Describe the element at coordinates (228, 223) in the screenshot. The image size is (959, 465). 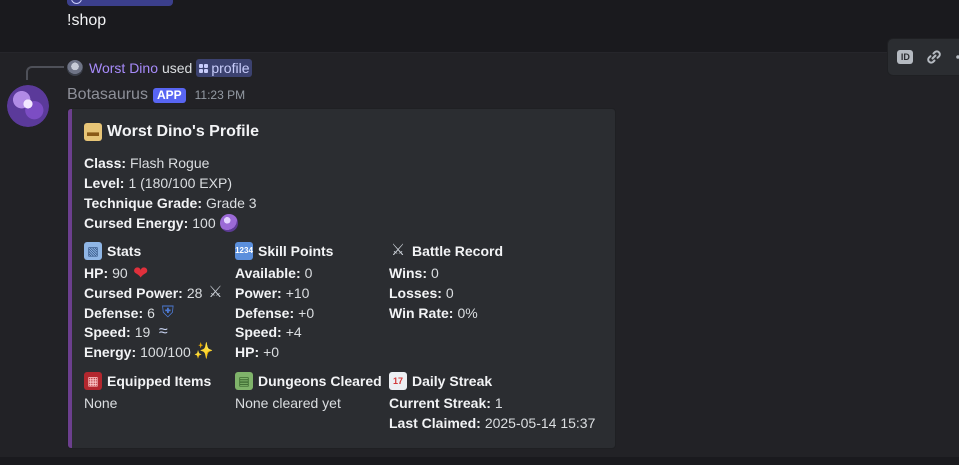
I see `crystal-ball-icon` at that location.